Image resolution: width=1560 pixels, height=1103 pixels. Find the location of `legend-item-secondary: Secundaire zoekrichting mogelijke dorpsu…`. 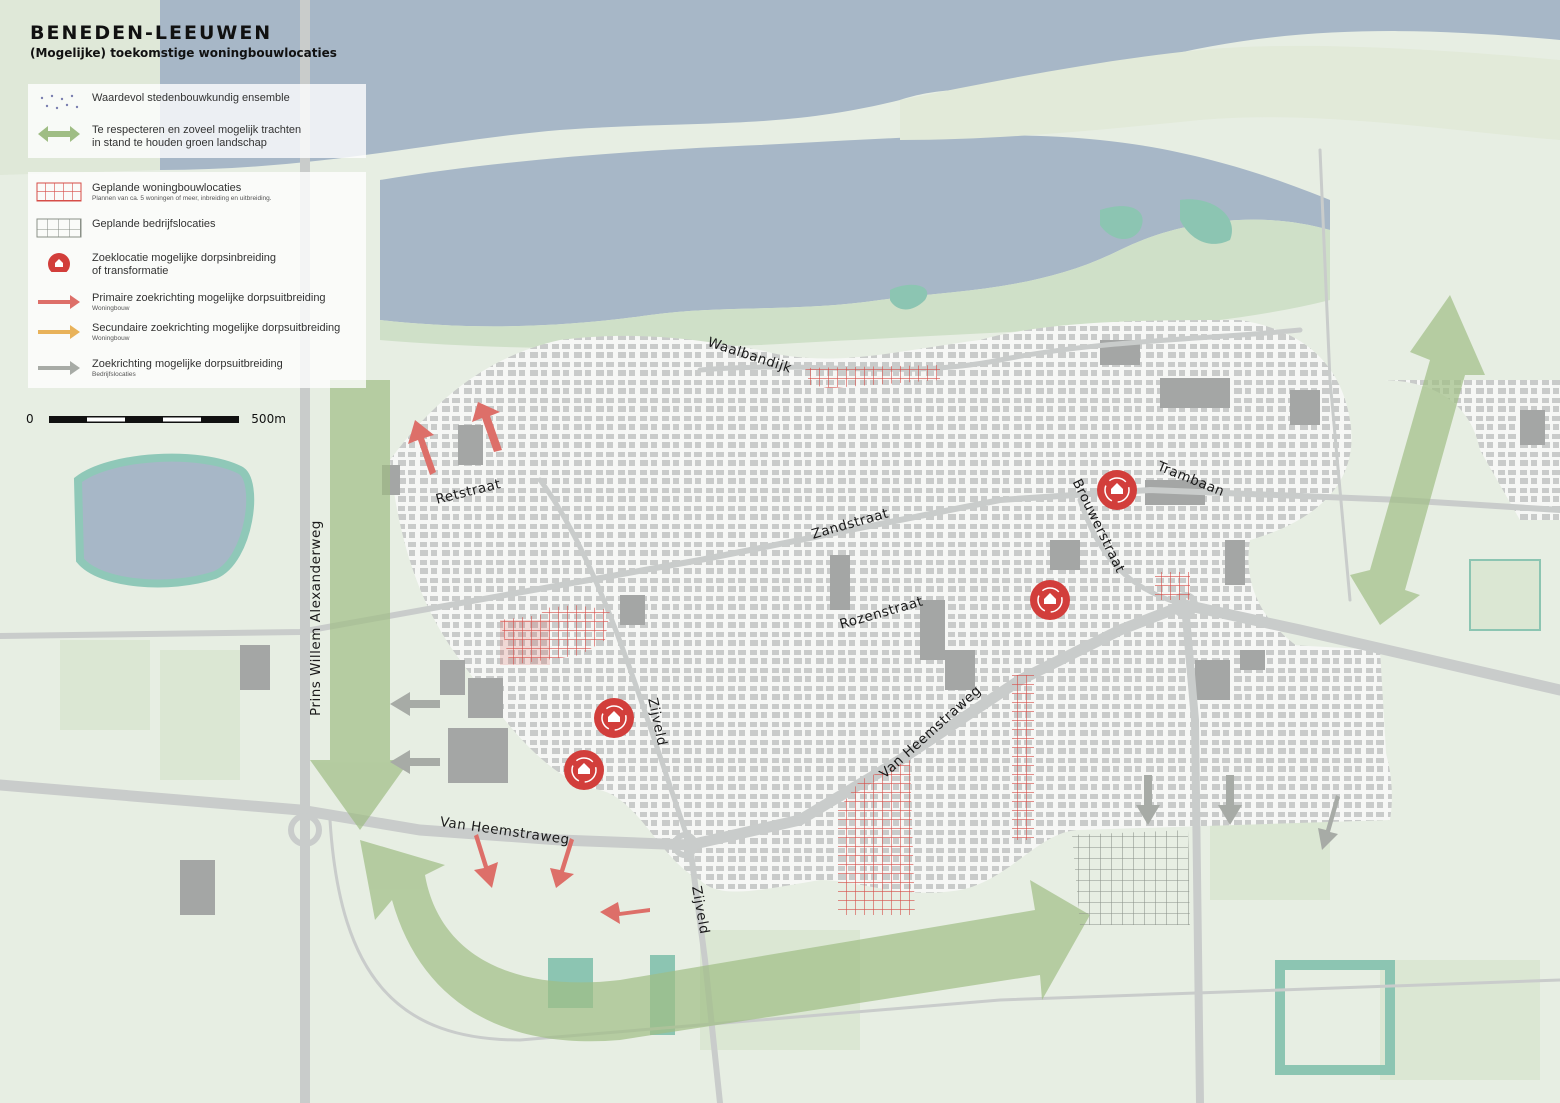

legend-item-secondary: Secundaire zoekrichting mogelijke dorpsu… is located at coordinates (188, 332).